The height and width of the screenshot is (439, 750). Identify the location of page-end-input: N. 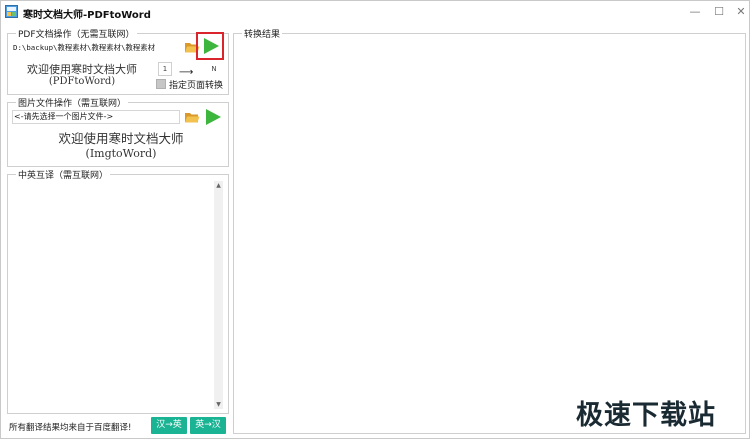
(214, 69).